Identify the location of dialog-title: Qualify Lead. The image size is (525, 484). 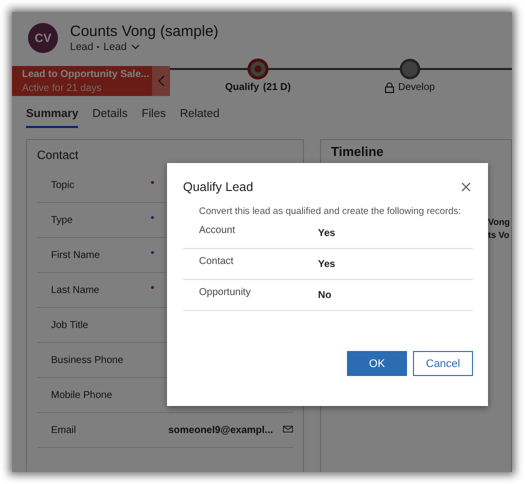
(218, 187).